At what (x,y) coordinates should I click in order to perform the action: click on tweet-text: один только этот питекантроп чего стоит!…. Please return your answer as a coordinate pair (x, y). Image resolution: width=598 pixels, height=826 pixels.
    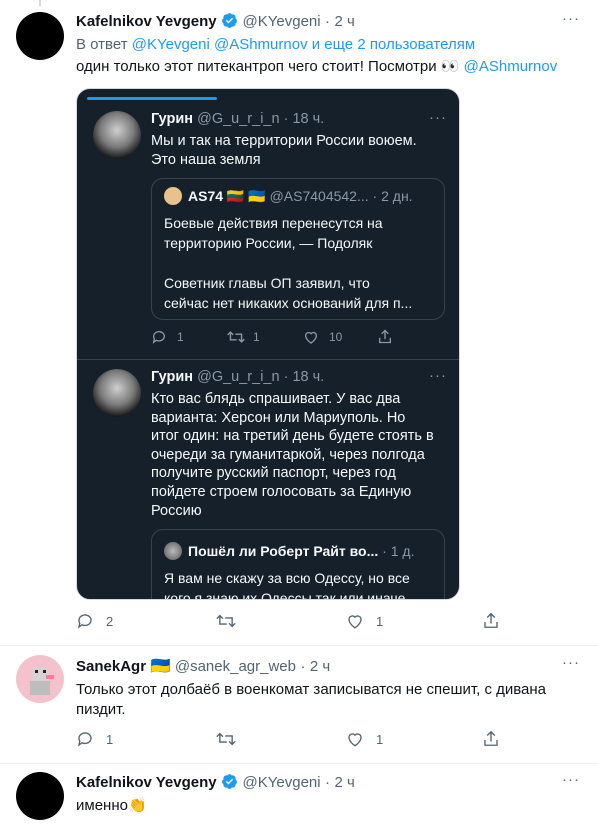
    Looking at the image, I should click on (316, 67).